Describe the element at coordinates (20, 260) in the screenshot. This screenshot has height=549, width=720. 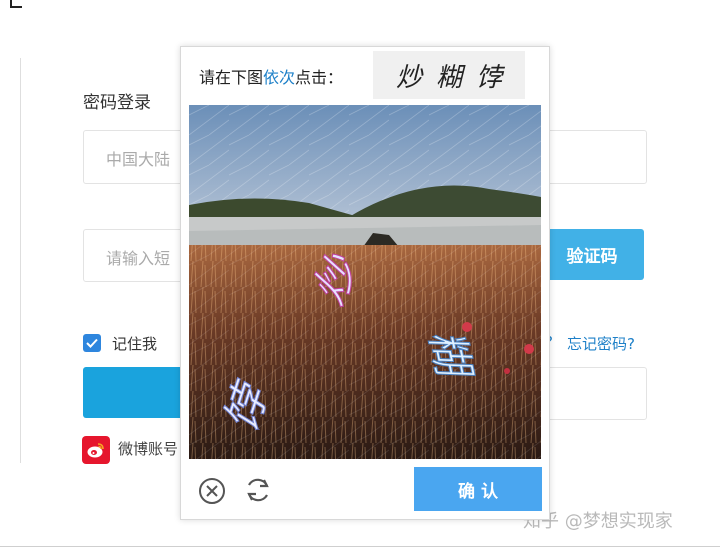
I see `panel-divider` at that location.